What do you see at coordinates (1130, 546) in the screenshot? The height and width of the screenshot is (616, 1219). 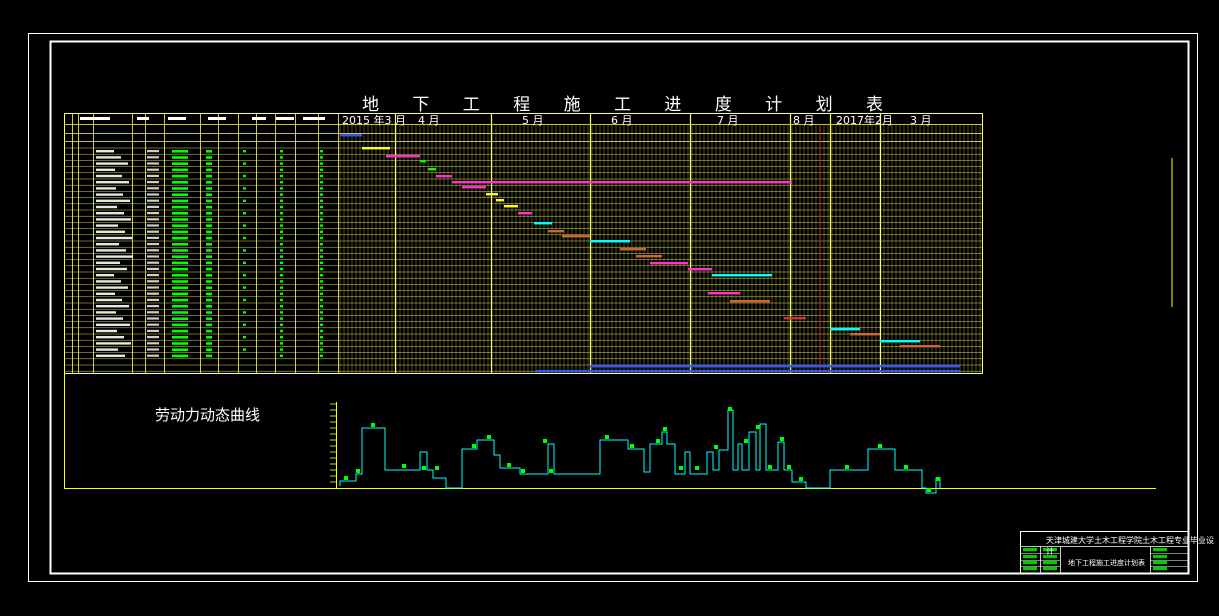 I see `title-block-school: 天津城建大学土木工程学院土木工程专业毕业设计` at bounding box center [1130, 546].